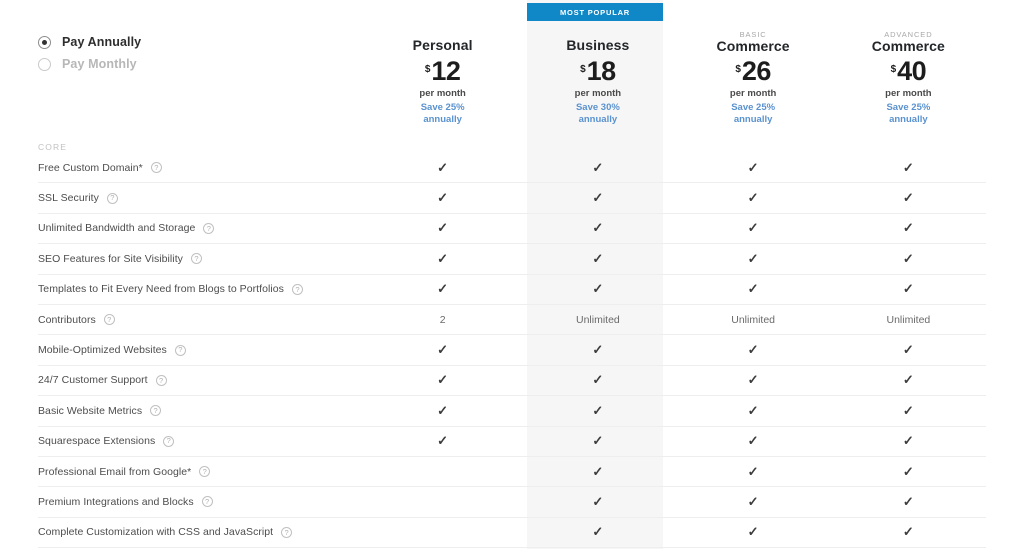 The image size is (1024, 549). I want to click on plan-price: $40, so click(908, 71).